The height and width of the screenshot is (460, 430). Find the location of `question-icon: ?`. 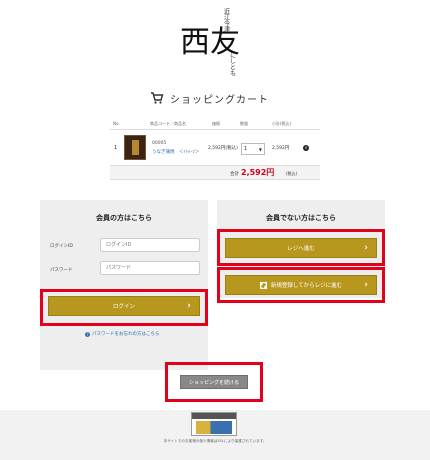

question-icon: ? is located at coordinates (87, 334).